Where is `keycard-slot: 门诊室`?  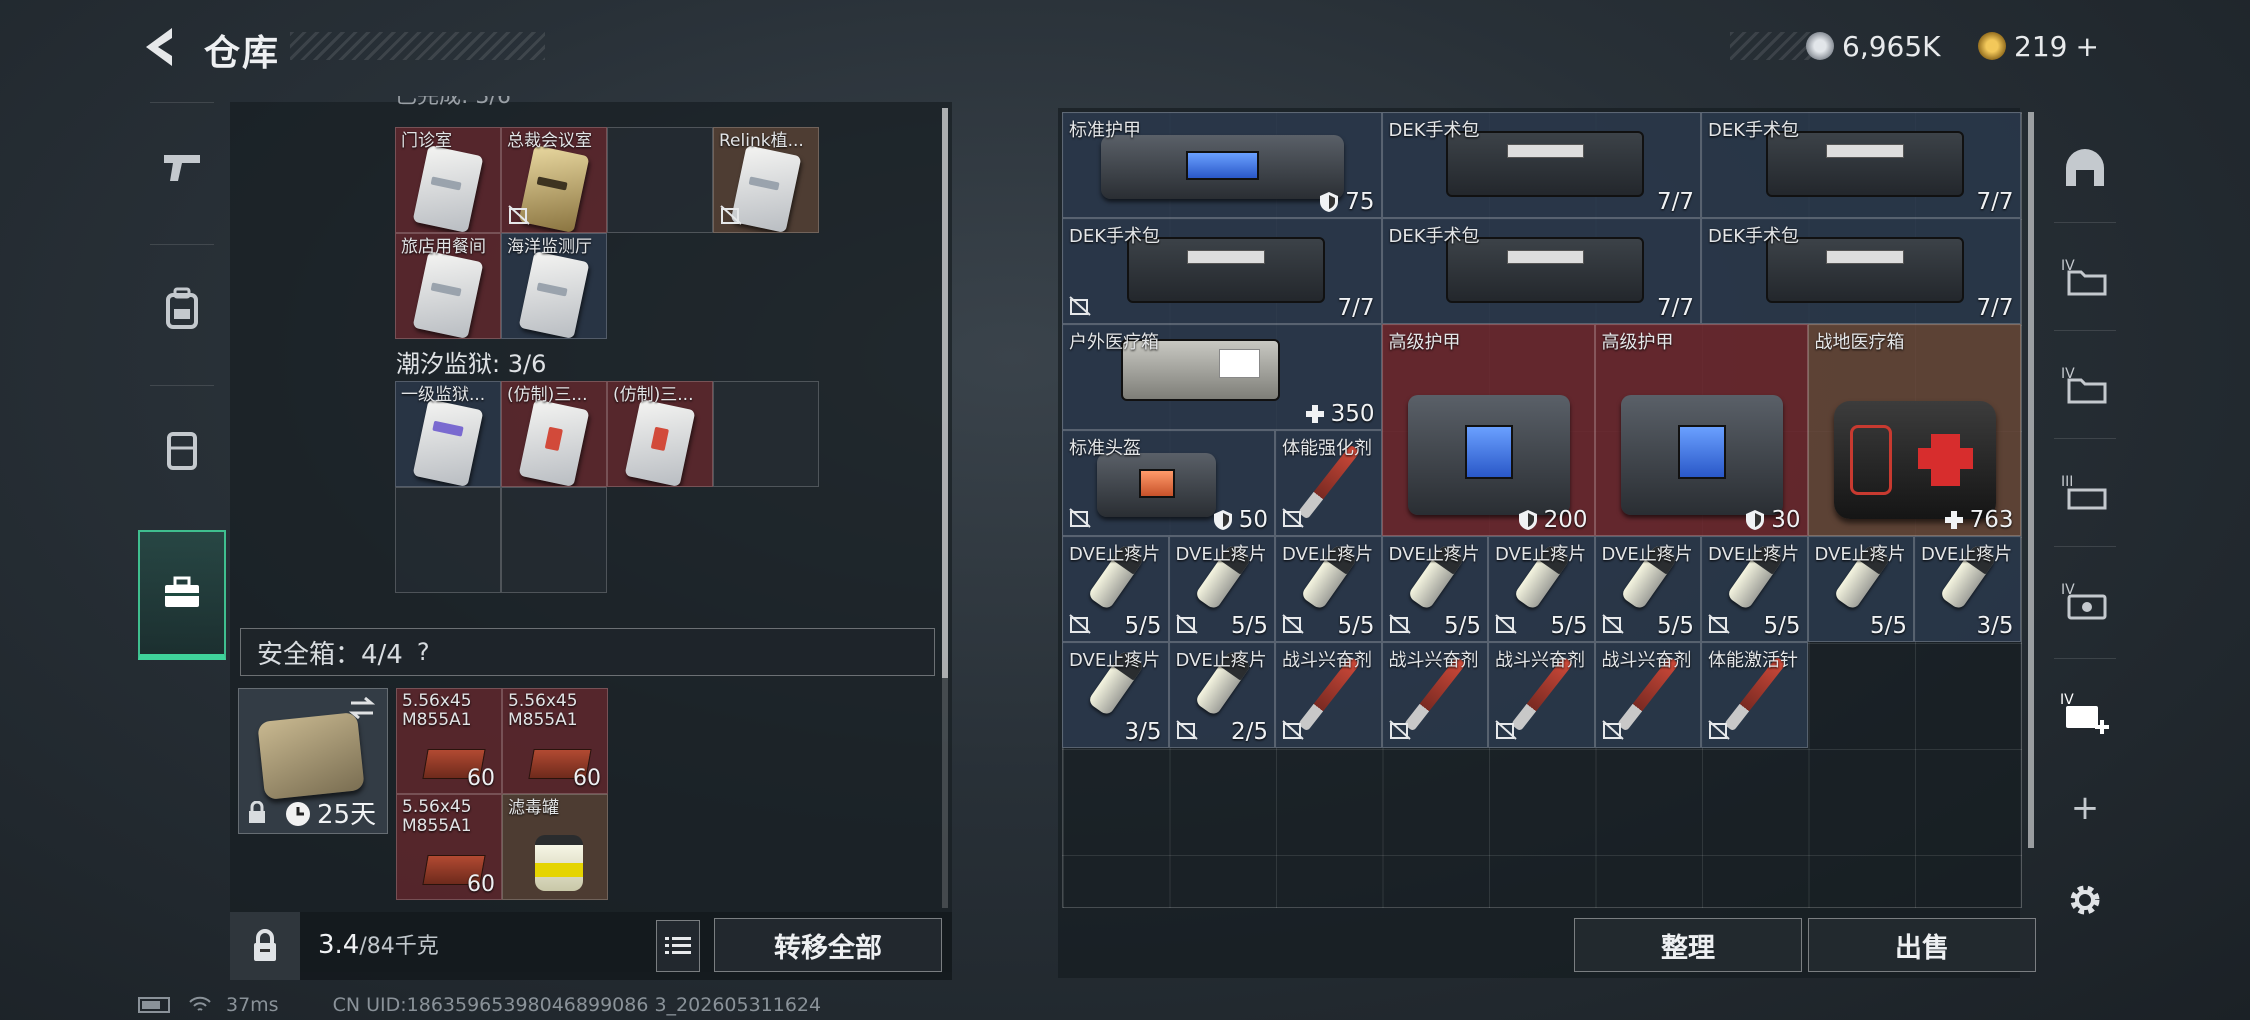
keycard-slot: 门诊室 is located at coordinates (448, 180).